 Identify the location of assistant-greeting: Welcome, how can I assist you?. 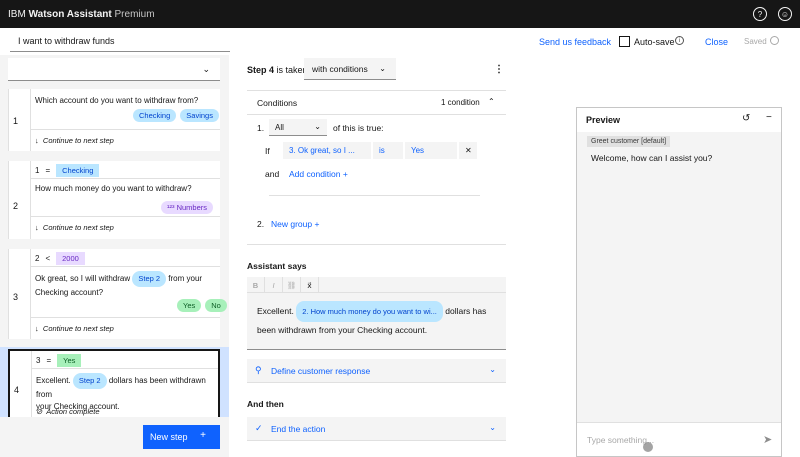
(652, 158).